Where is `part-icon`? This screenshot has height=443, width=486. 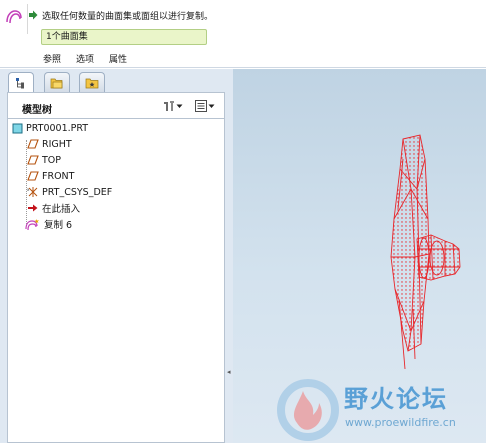 part-icon is located at coordinates (17, 128).